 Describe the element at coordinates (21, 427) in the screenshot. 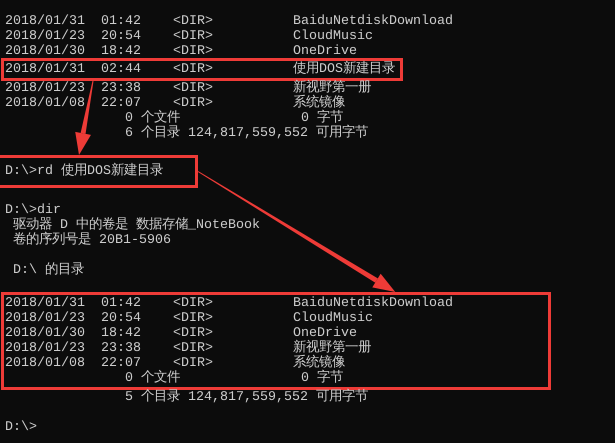

I see `command-line: D:\>` at that location.